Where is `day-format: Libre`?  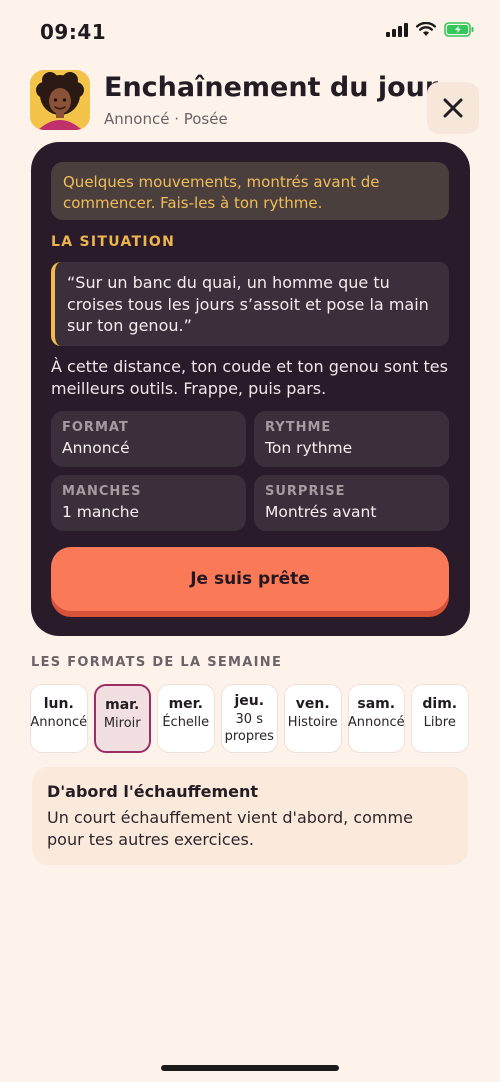
day-format: Libre is located at coordinates (439, 722).